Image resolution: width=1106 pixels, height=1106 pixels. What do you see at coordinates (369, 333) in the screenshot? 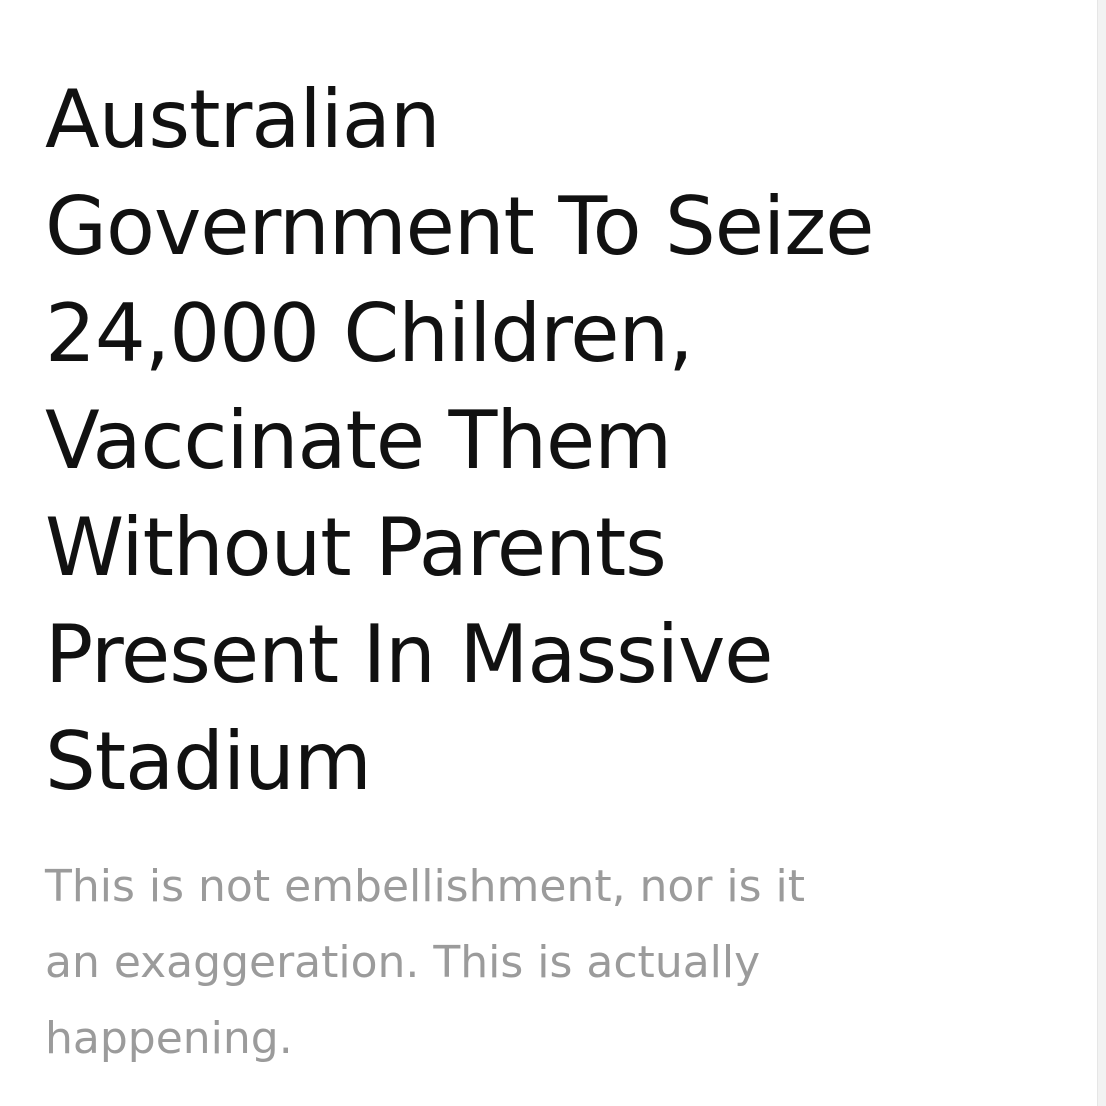
I see `headline-line: 24,000 Children,` at bounding box center [369, 333].